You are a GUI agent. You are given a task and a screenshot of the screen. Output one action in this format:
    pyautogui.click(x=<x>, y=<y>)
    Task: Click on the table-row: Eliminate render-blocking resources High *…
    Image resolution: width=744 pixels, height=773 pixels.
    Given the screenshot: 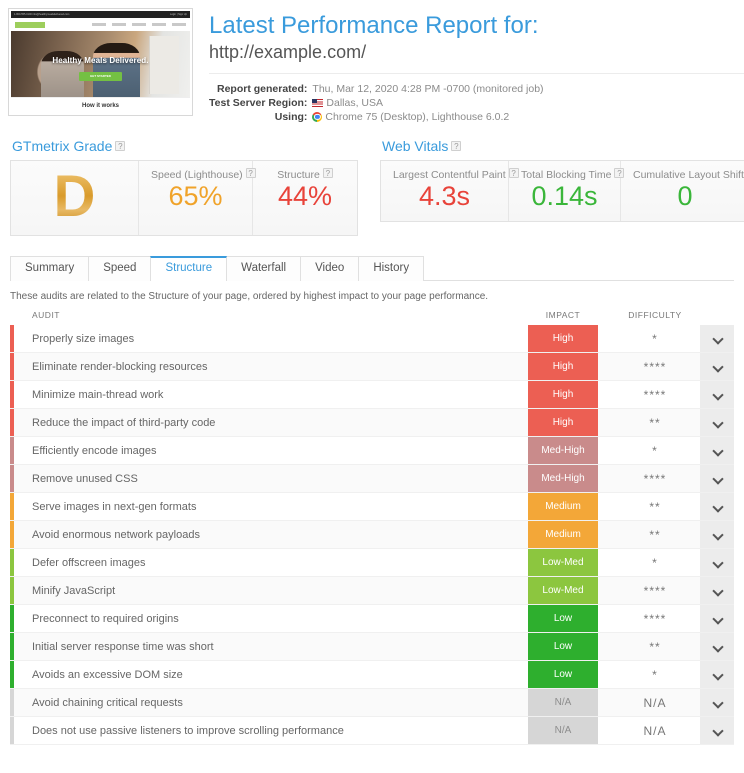 What is the action you would take?
    pyautogui.click(x=372, y=367)
    